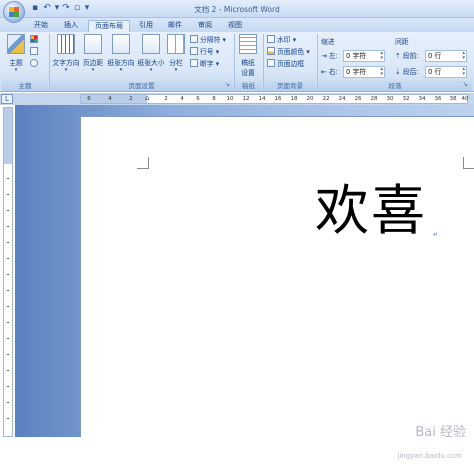 This screenshot has height=474, width=474. I want to click on margins-button: 页边距 ▾, so click(93, 56).